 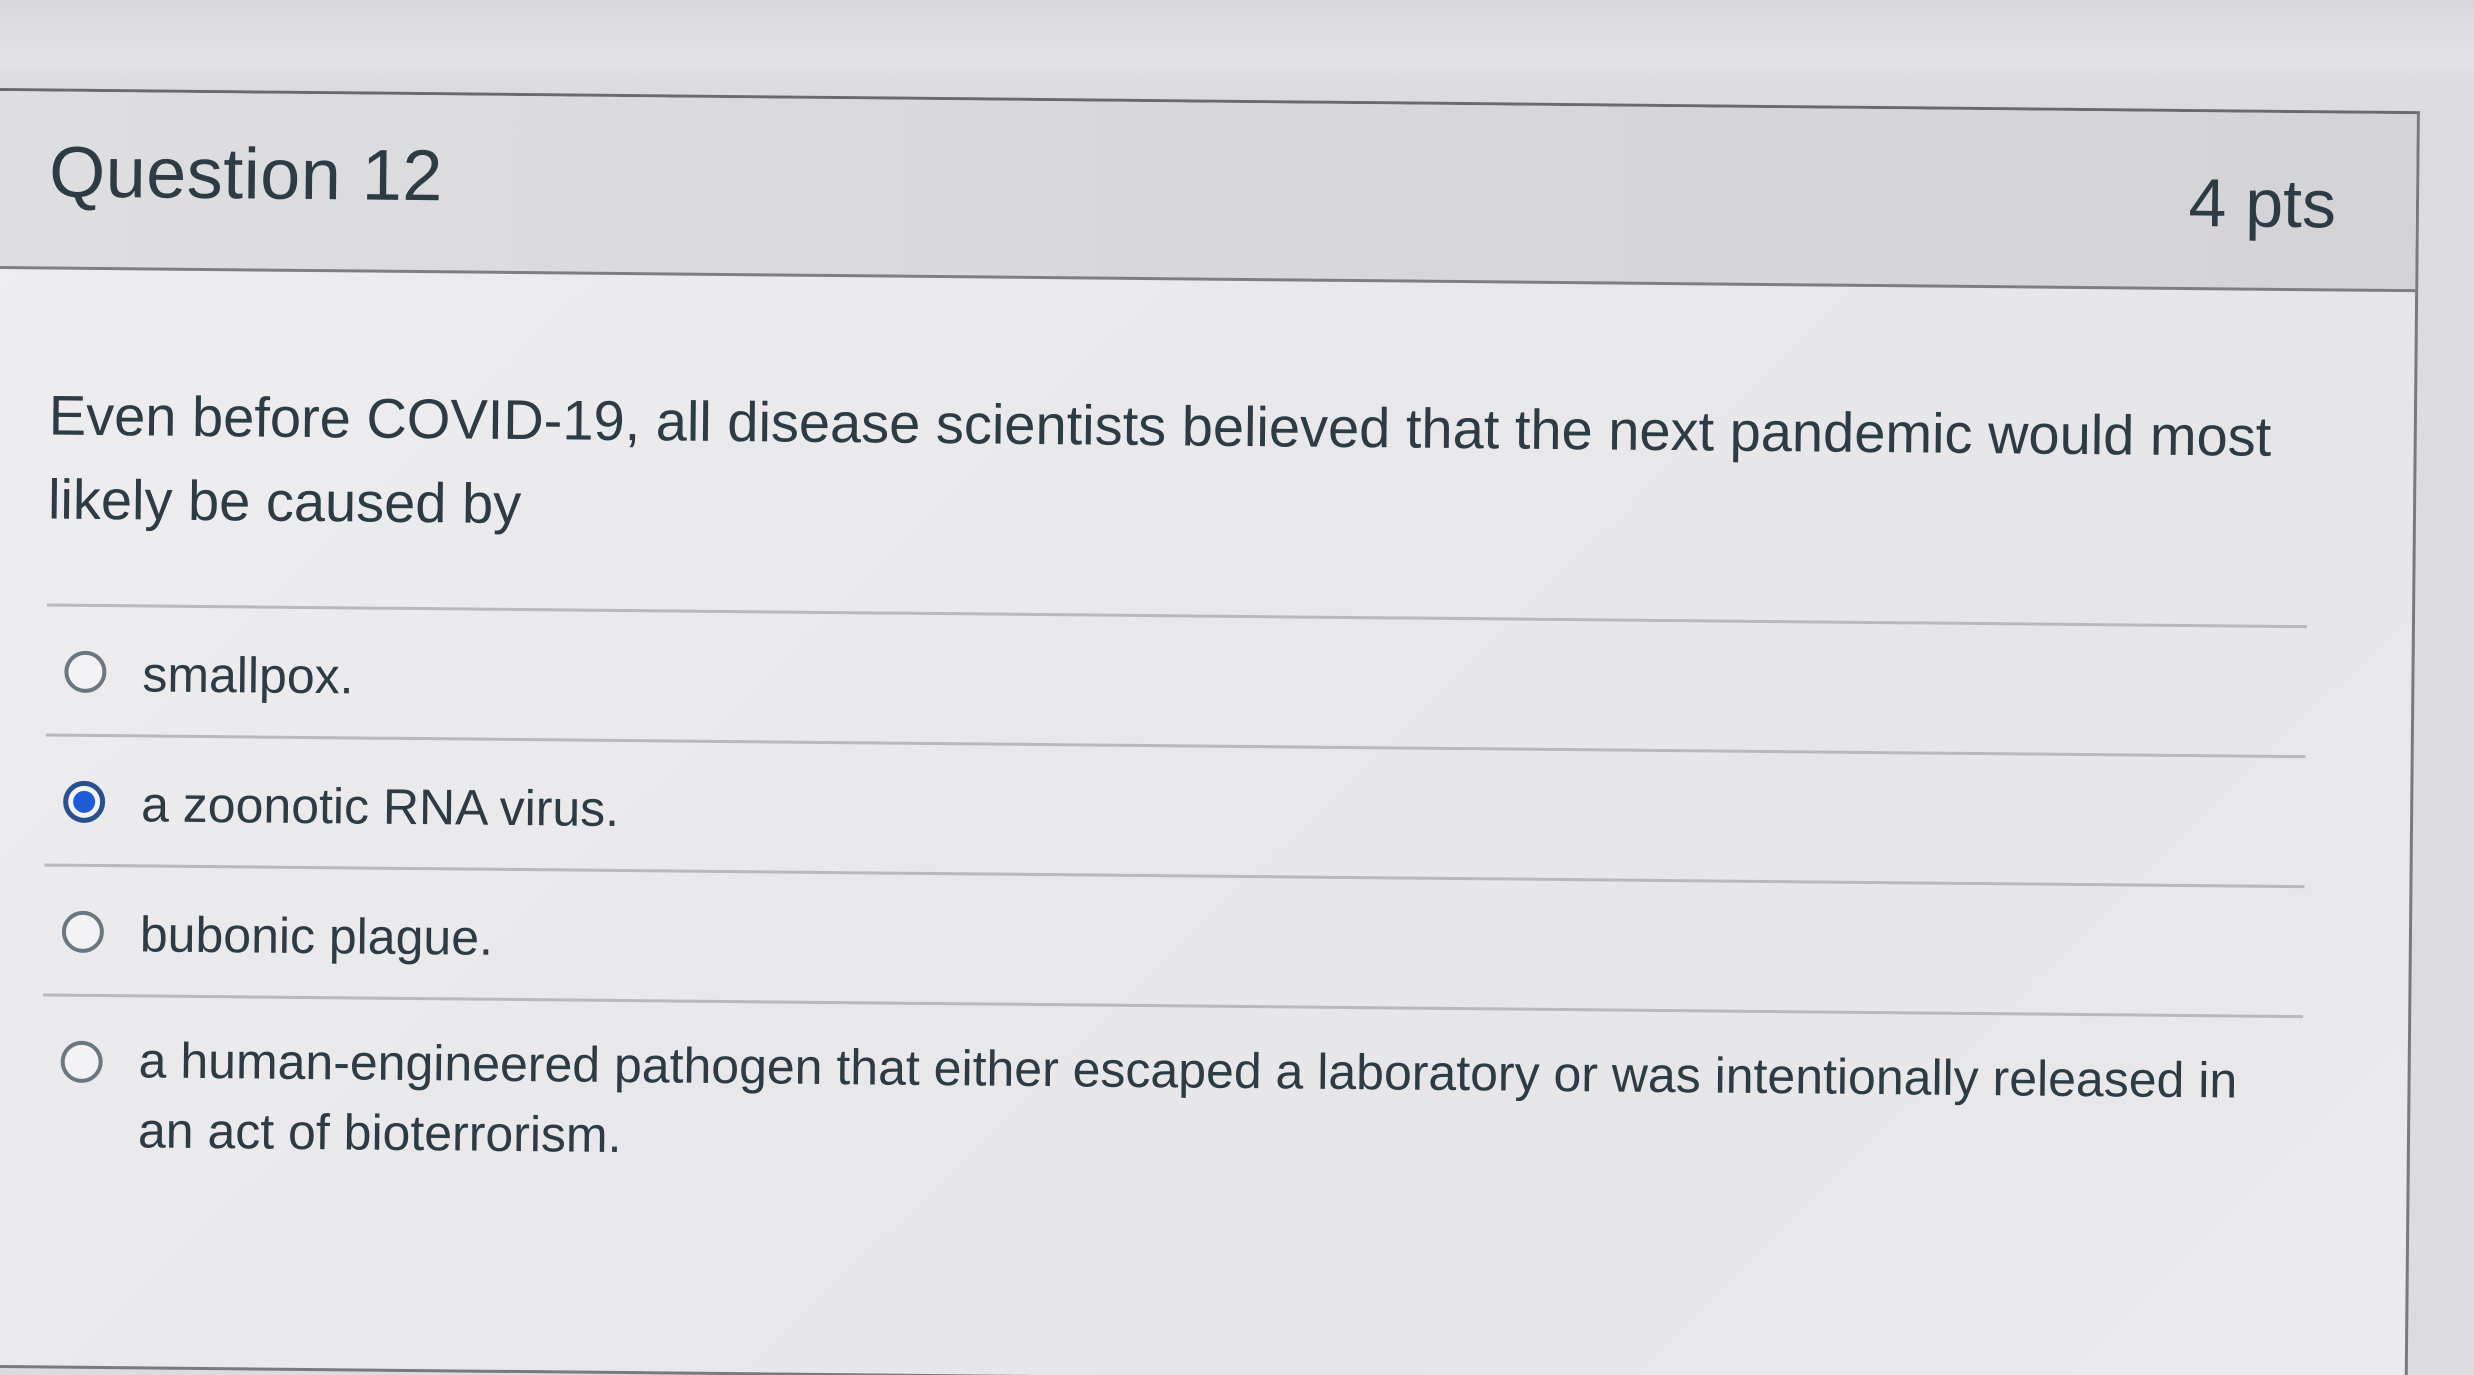 What do you see at coordinates (380, 806) in the screenshot?
I see `answer-label: a zoonotic RNA virus.` at bounding box center [380, 806].